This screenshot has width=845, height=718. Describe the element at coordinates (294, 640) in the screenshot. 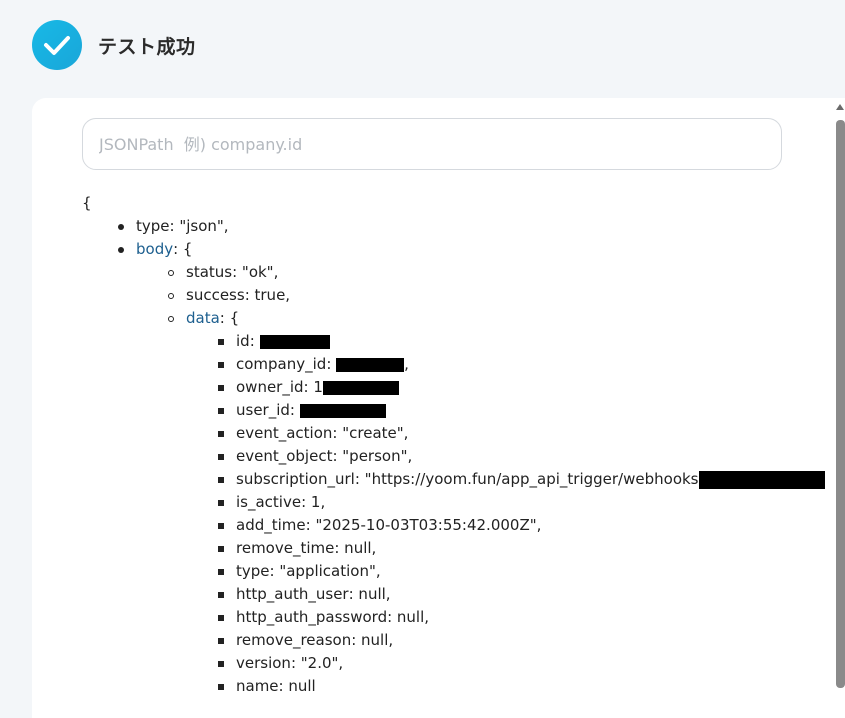

I see `json-key: remove_reason` at that location.